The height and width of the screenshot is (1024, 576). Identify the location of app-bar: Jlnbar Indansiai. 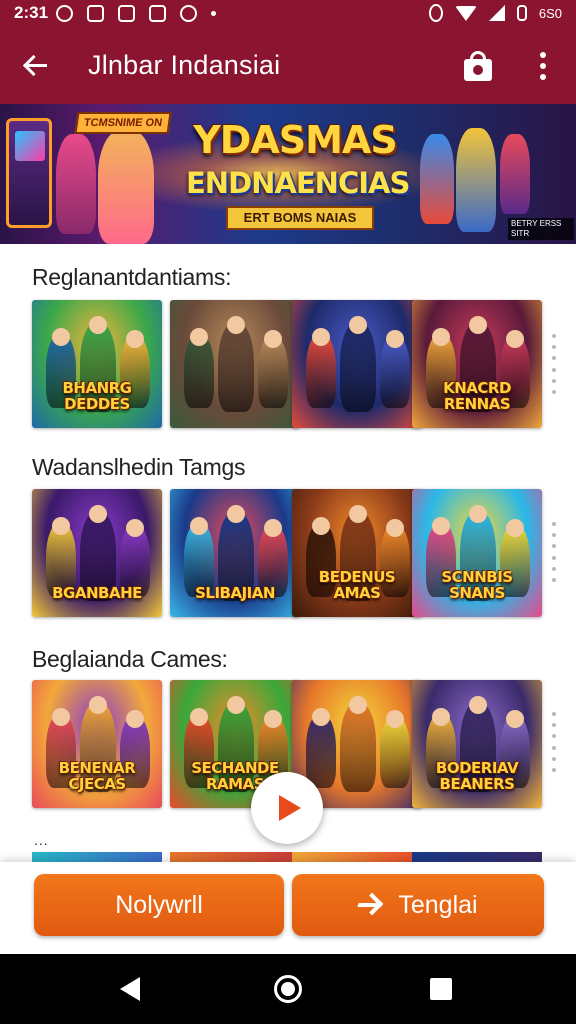
(288, 65).